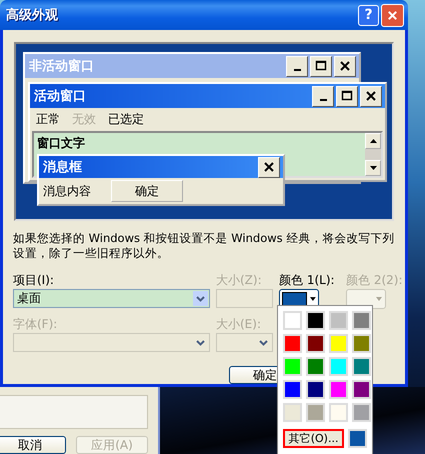  I want to click on window-title: 非活动窗口, so click(62, 66).